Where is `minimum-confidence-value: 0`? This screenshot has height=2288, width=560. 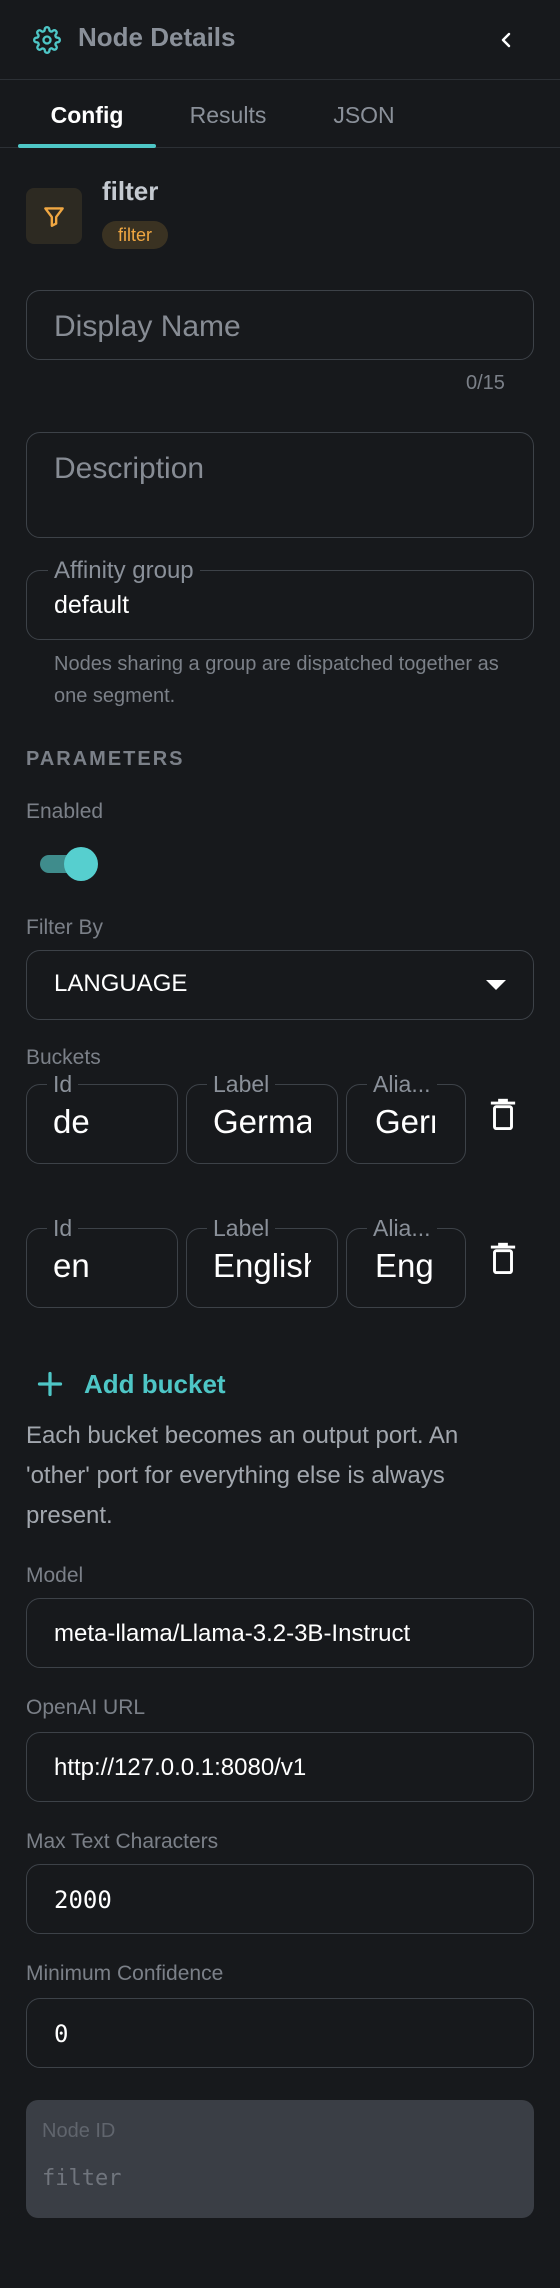
minimum-confidence-value: 0 is located at coordinates (61, 2034).